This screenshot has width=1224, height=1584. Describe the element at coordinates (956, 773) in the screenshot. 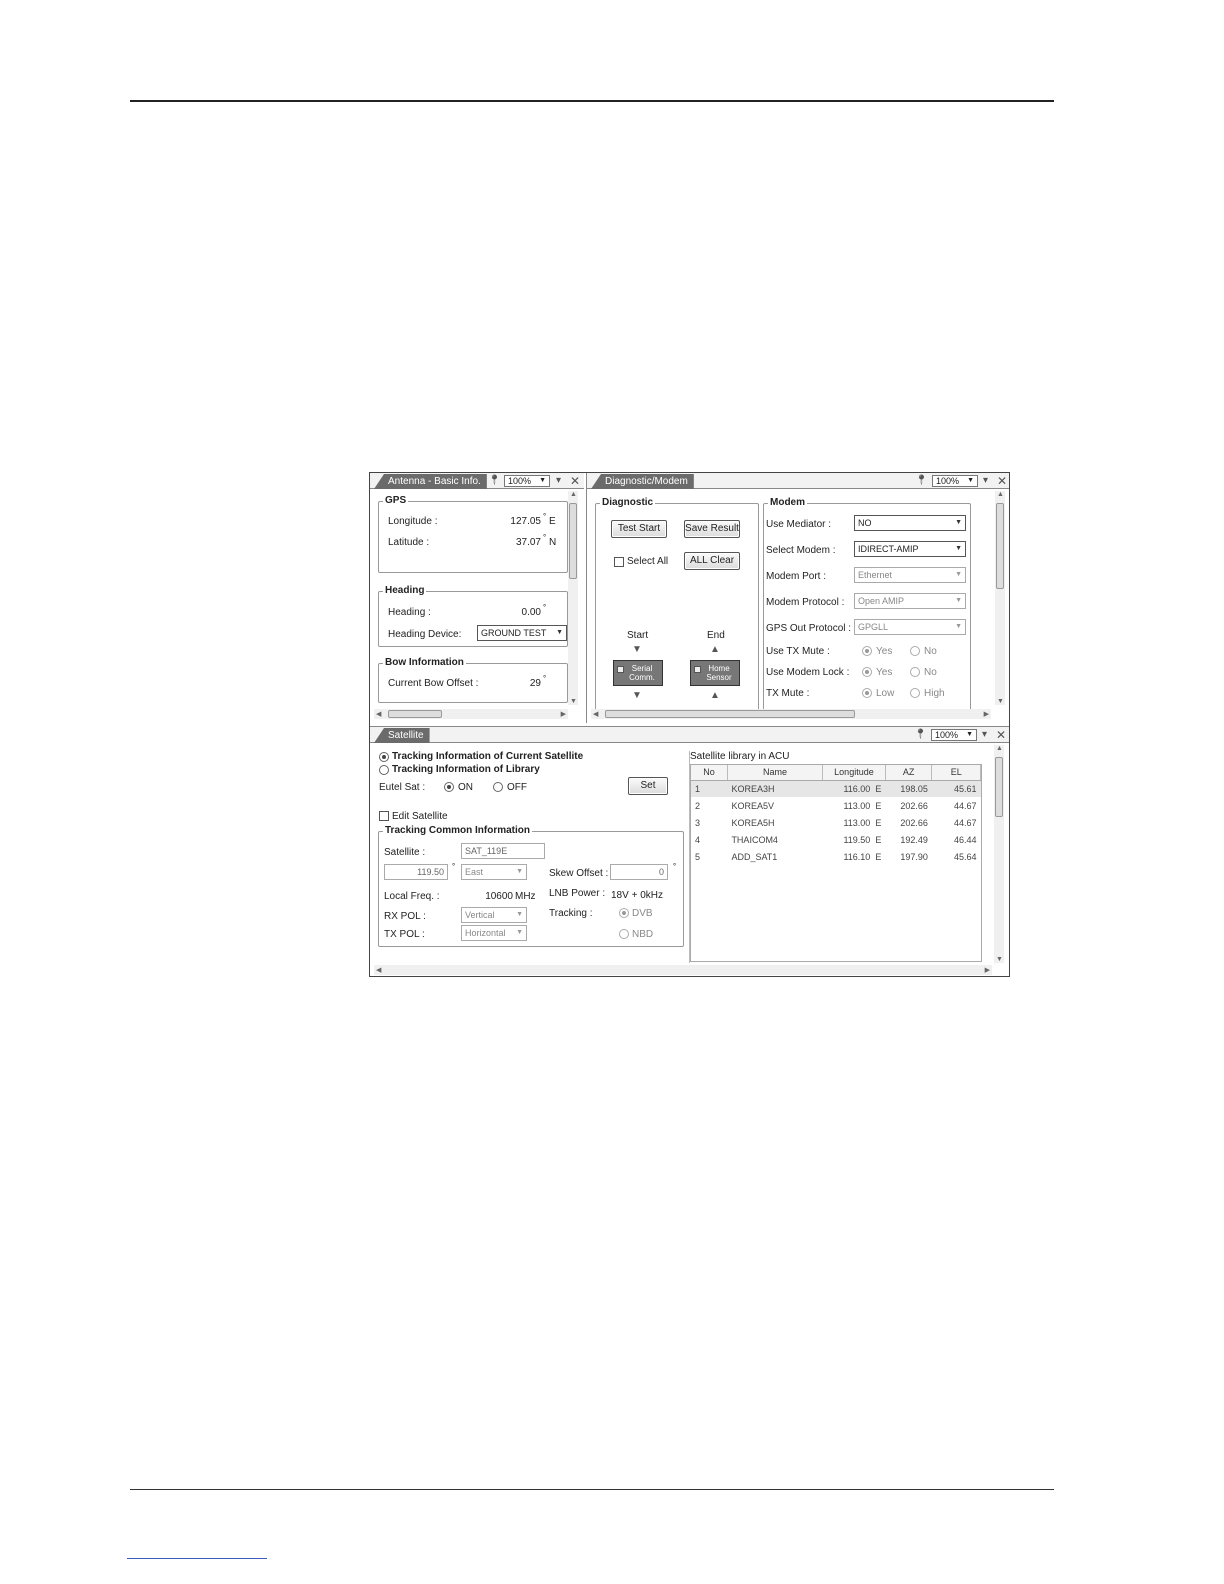

I see `column-header-el: EL` at that location.